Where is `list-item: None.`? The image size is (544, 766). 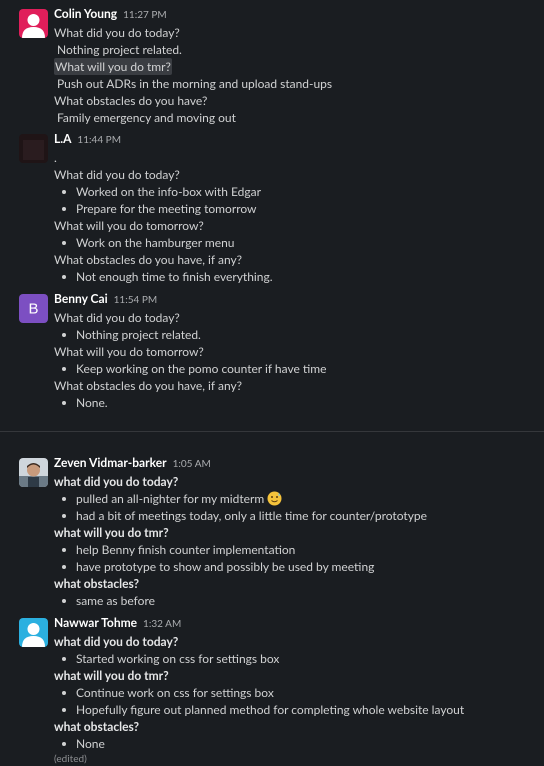
list-item: None. is located at coordinates (295, 402).